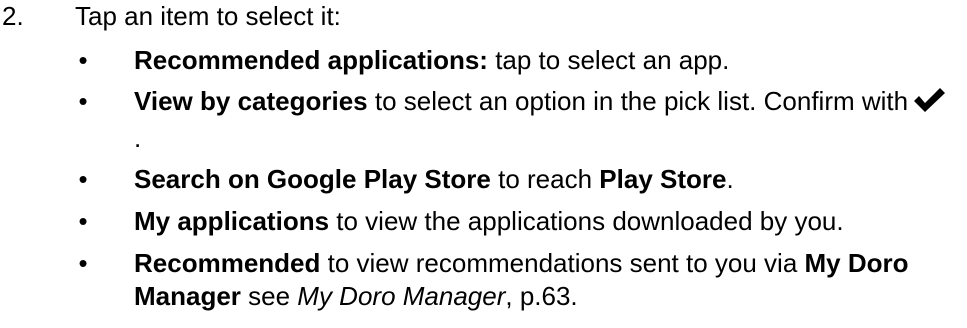 The image size is (967, 328). Describe the element at coordinates (401, 296) in the screenshot. I see `cross-reference: My Doro Manager` at that location.